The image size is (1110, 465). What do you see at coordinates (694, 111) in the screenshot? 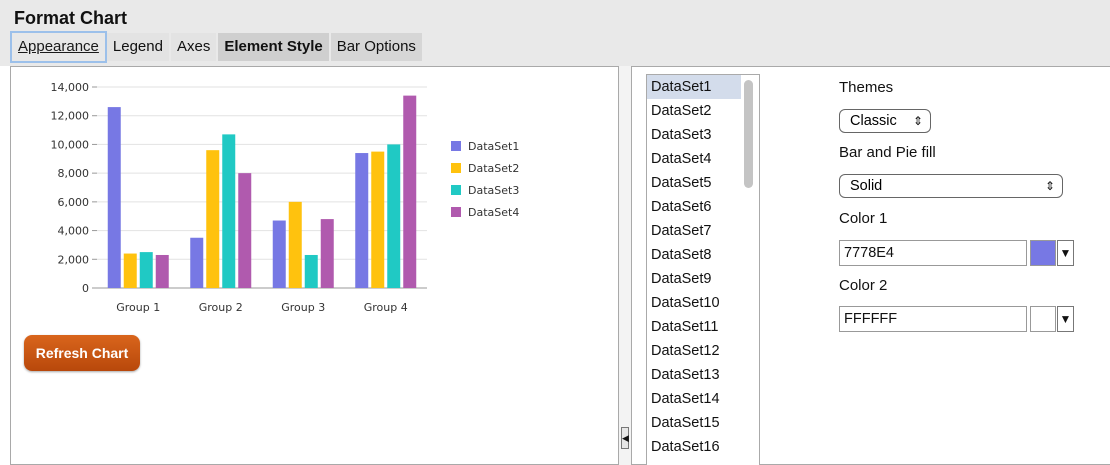
I see `list-item-dataset: DataSet2` at bounding box center [694, 111].